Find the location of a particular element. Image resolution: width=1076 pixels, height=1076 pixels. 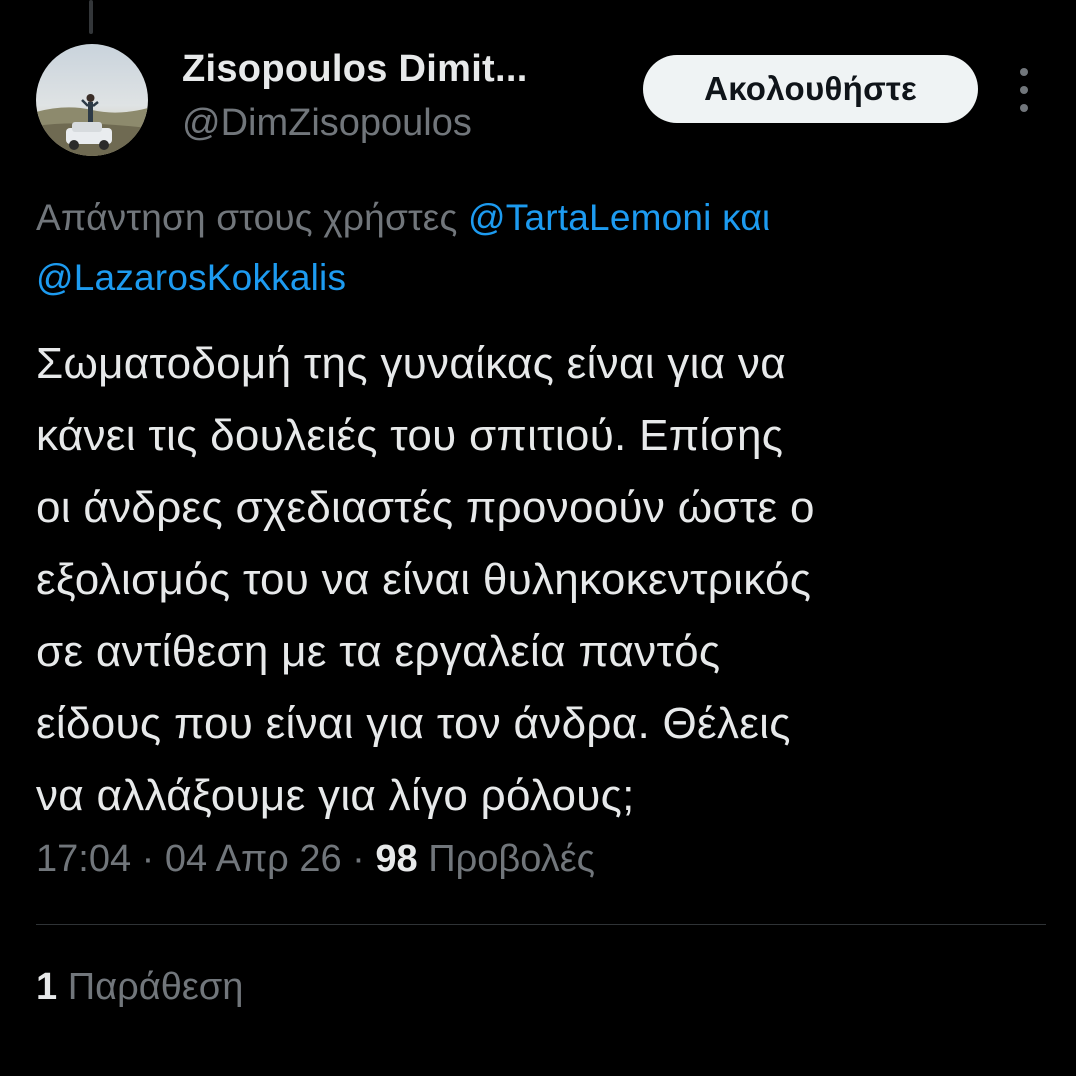

tweet-time: 17:04 is located at coordinates (83, 859).